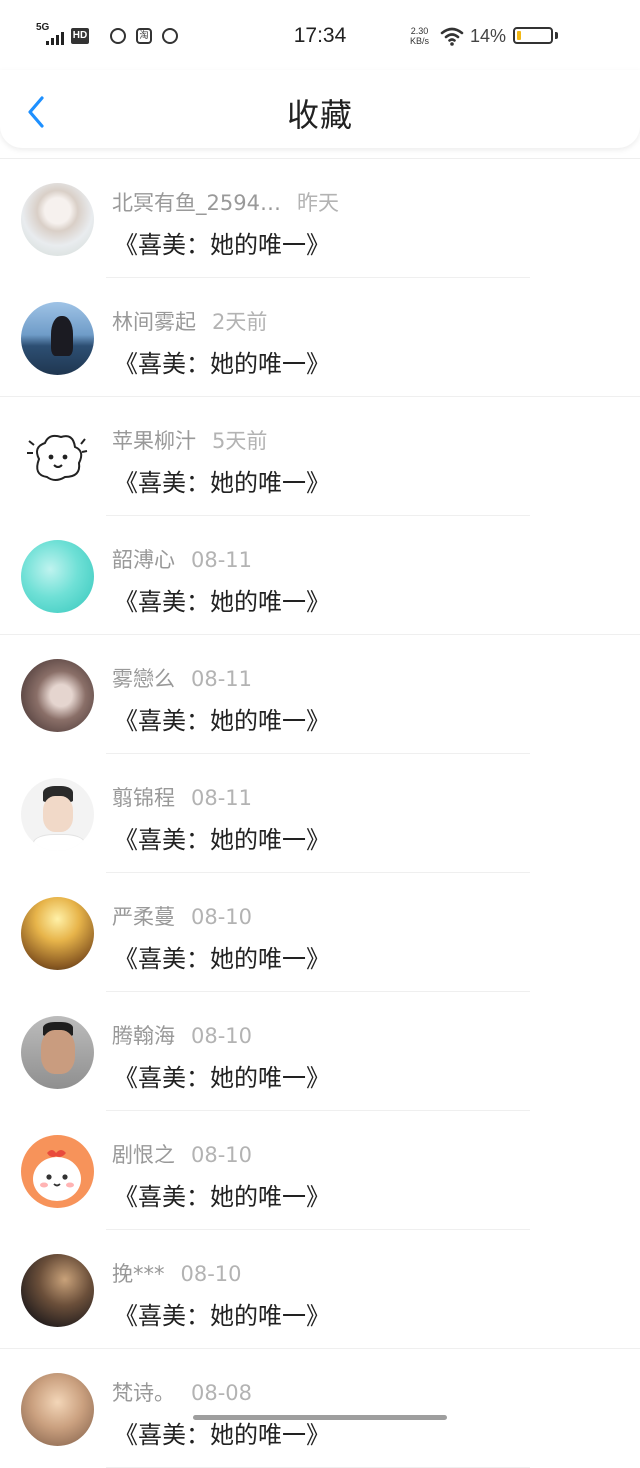  Describe the element at coordinates (320, 1408) in the screenshot. I see `favorite-item: 梵诗。 08-08 《喜美：她的唯一》` at that location.